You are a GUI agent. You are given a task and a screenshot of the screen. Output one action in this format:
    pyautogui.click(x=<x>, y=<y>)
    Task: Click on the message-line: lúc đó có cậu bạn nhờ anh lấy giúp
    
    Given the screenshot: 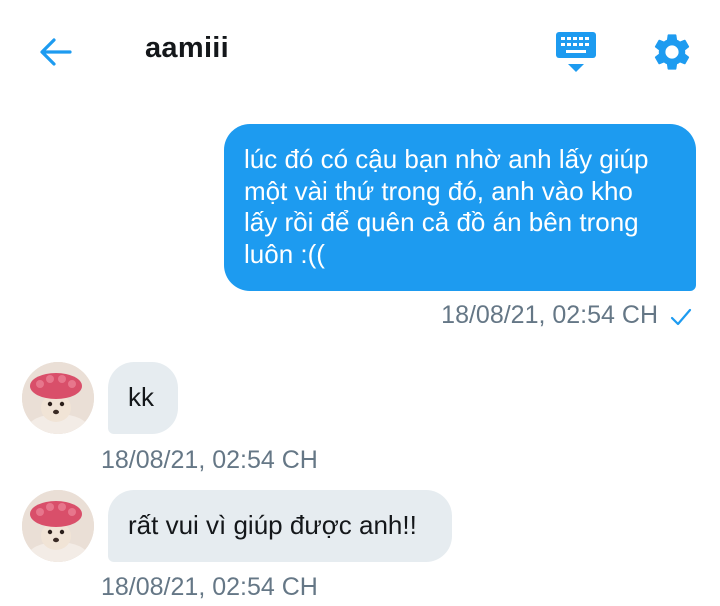 What is the action you would take?
    pyautogui.click(x=446, y=159)
    